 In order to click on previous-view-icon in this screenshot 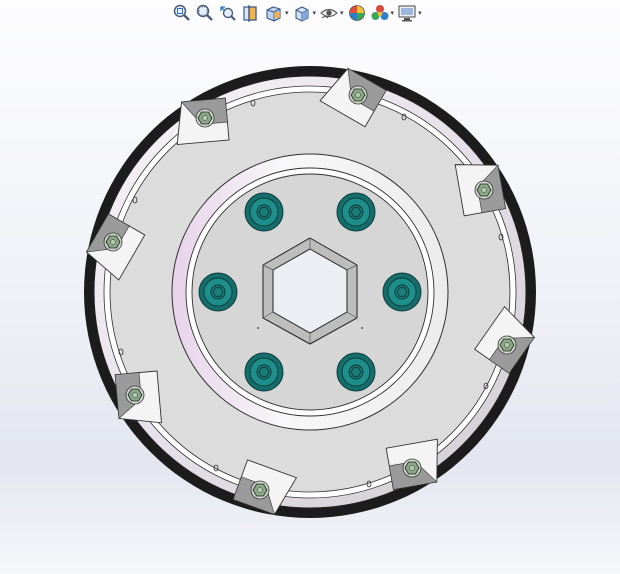, I will do `click(228, 13)`.